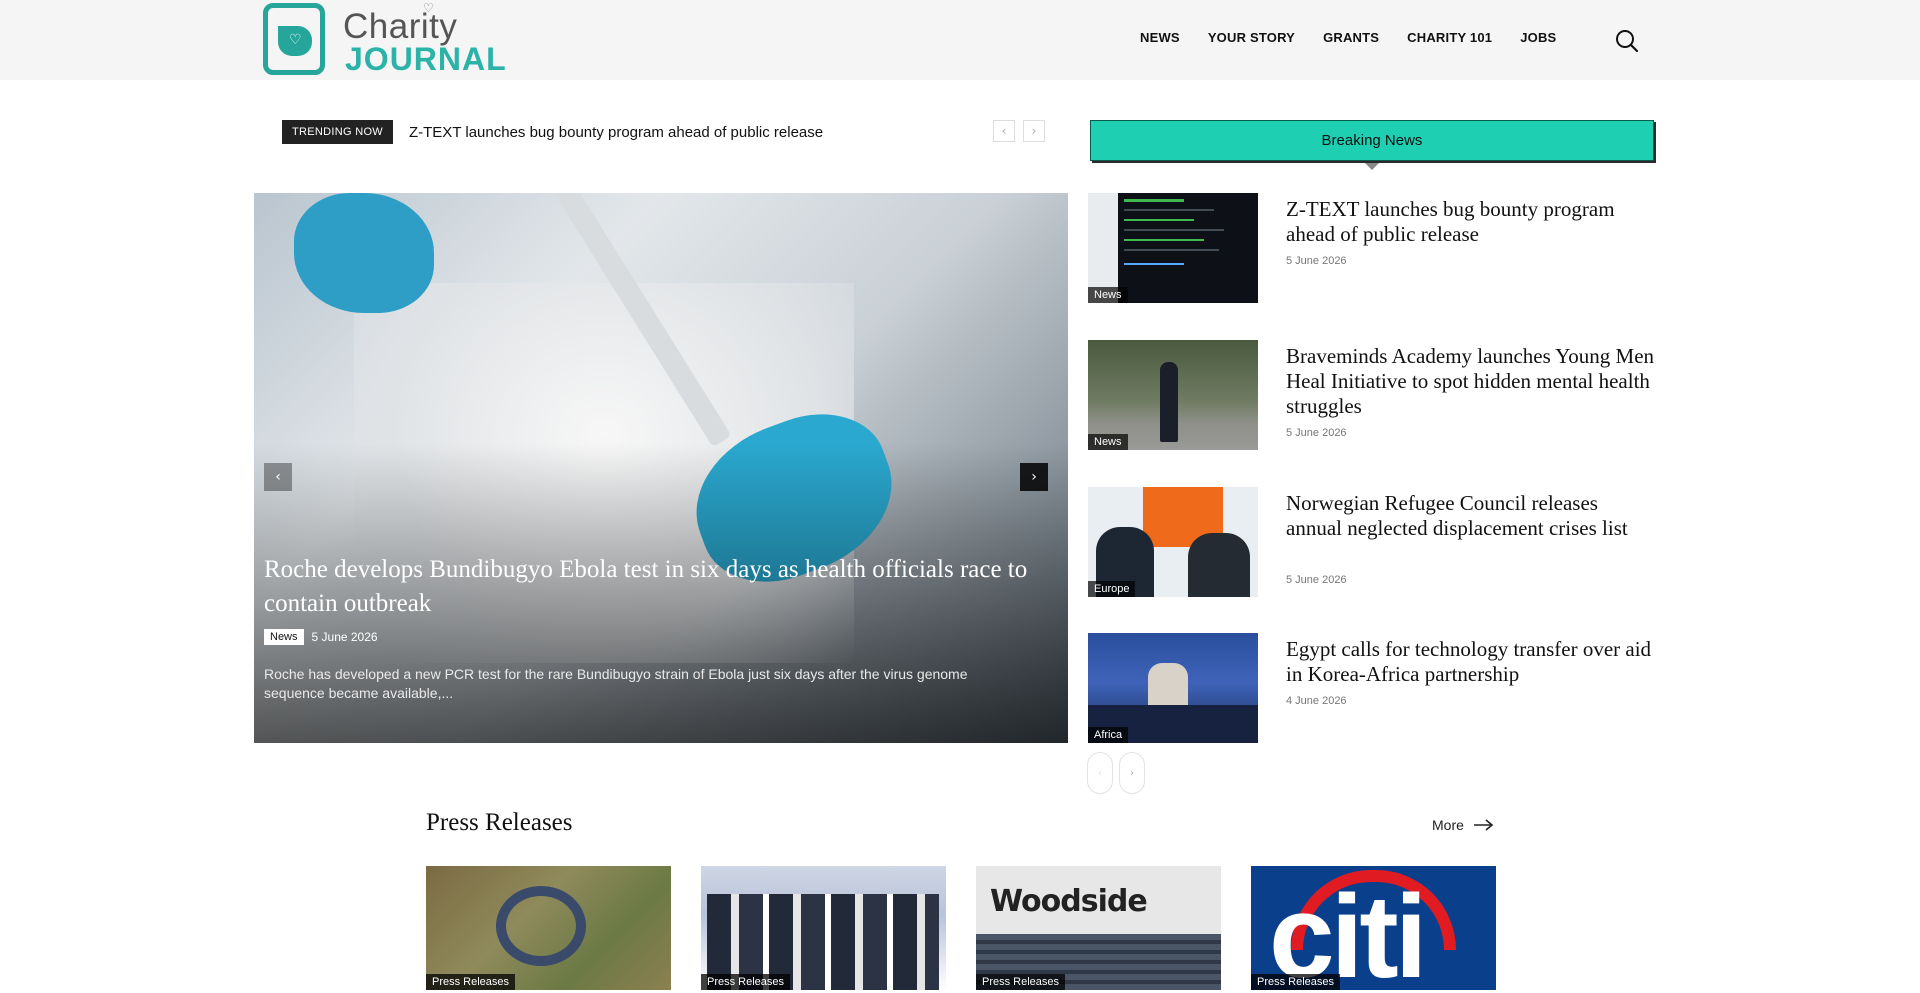 The width and height of the screenshot is (1920, 993). What do you see at coordinates (1372, 166) in the screenshot?
I see `caret-down-icon` at bounding box center [1372, 166].